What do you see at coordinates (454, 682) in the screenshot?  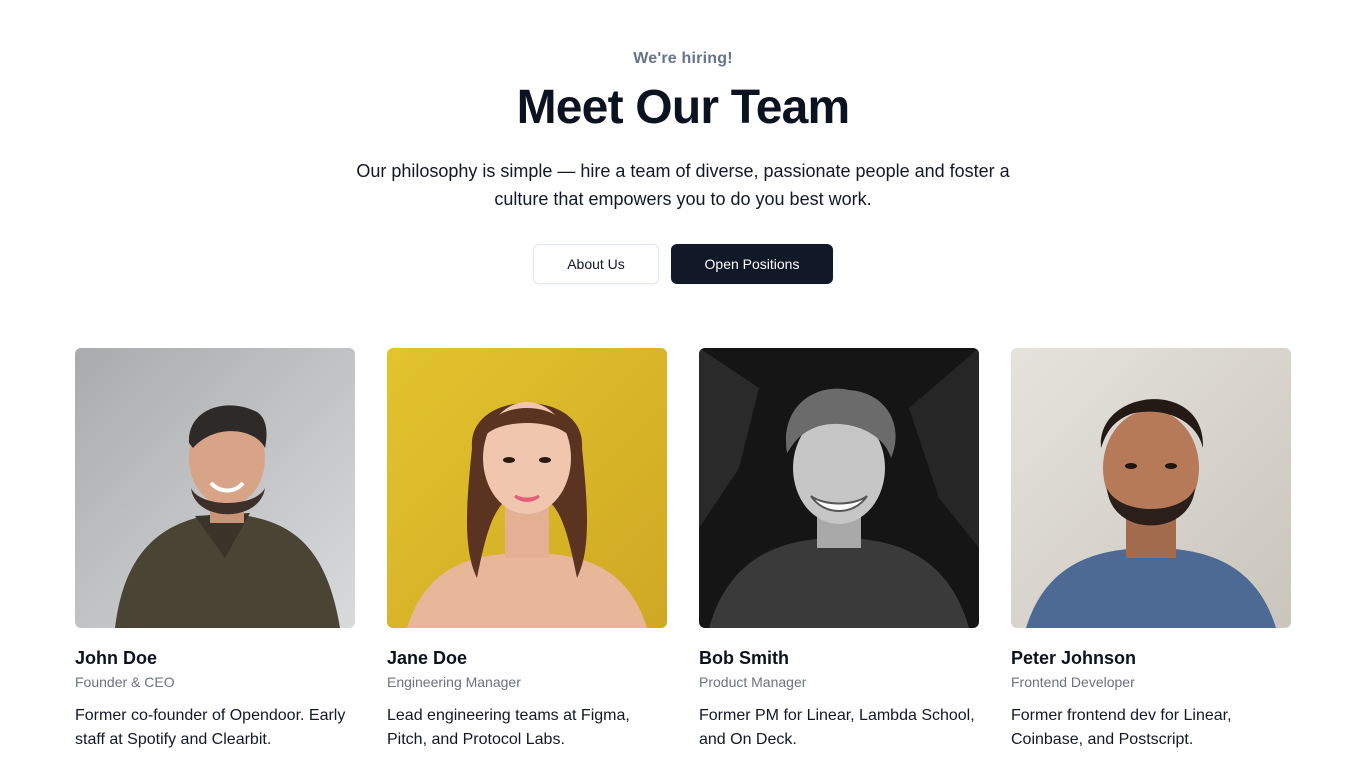 I see `team-member-role: Engineering Manager` at bounding box center [454, 682].